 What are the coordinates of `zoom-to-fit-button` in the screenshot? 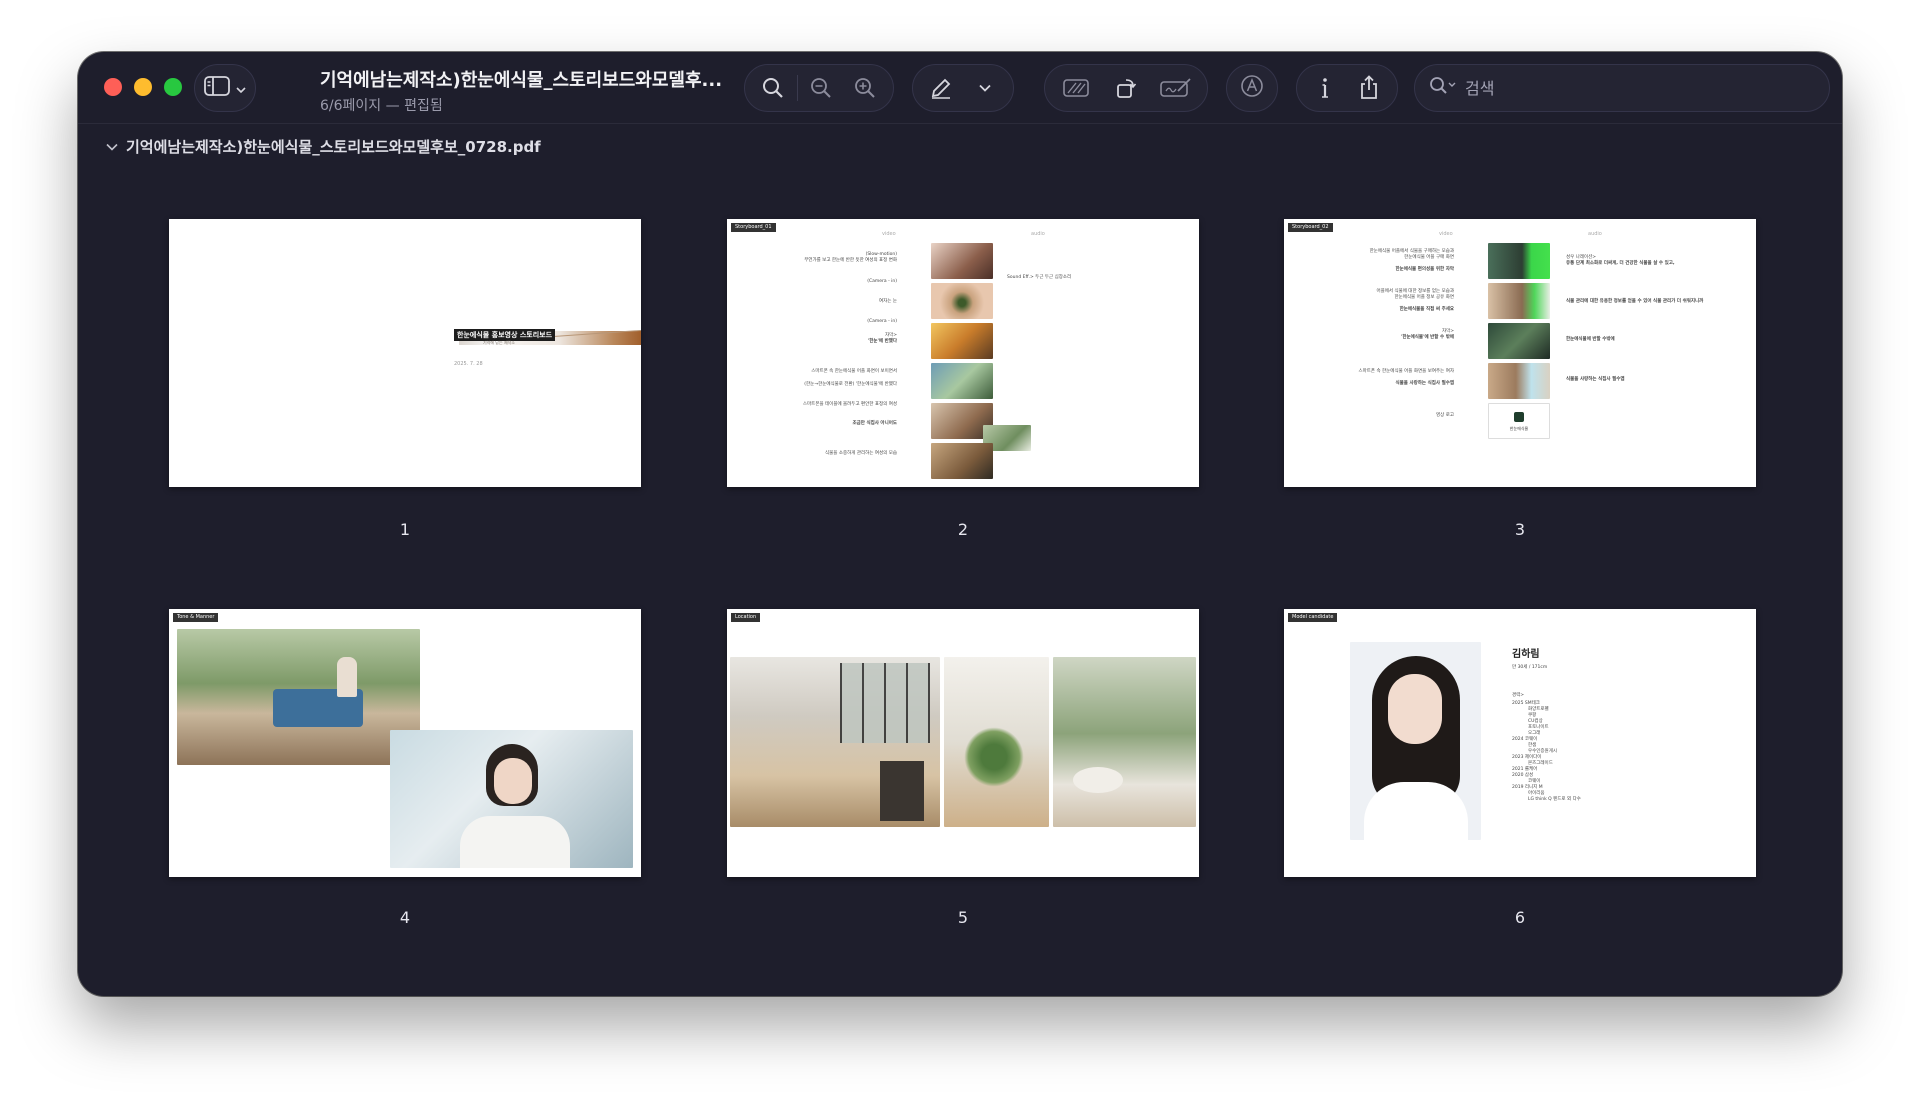 It's located at (773, 88).